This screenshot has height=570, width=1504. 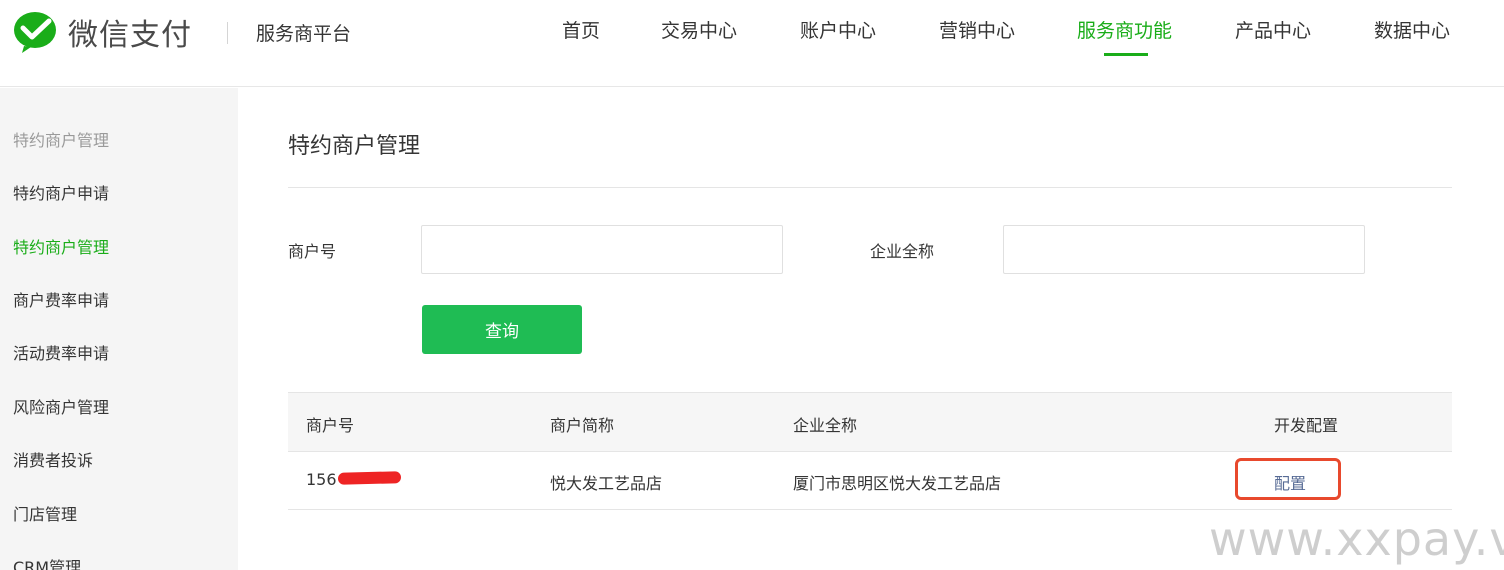 What do you see at coordinates (1412, 29) in the screenshot?
I see `nav-item-data: 数据中心` at bounding box center [1412, 29].